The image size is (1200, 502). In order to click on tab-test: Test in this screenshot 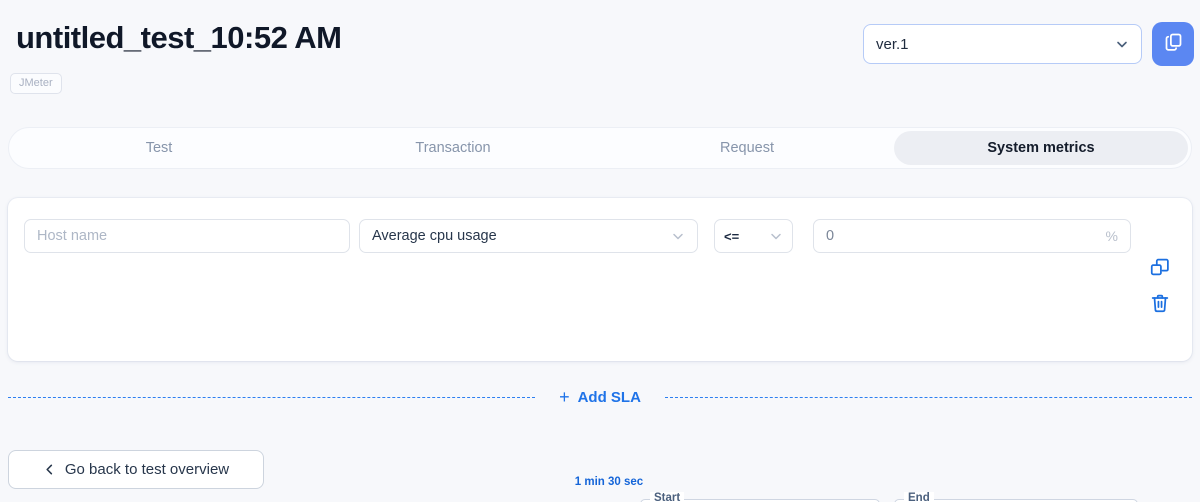, I will do `click(159, 148)`.